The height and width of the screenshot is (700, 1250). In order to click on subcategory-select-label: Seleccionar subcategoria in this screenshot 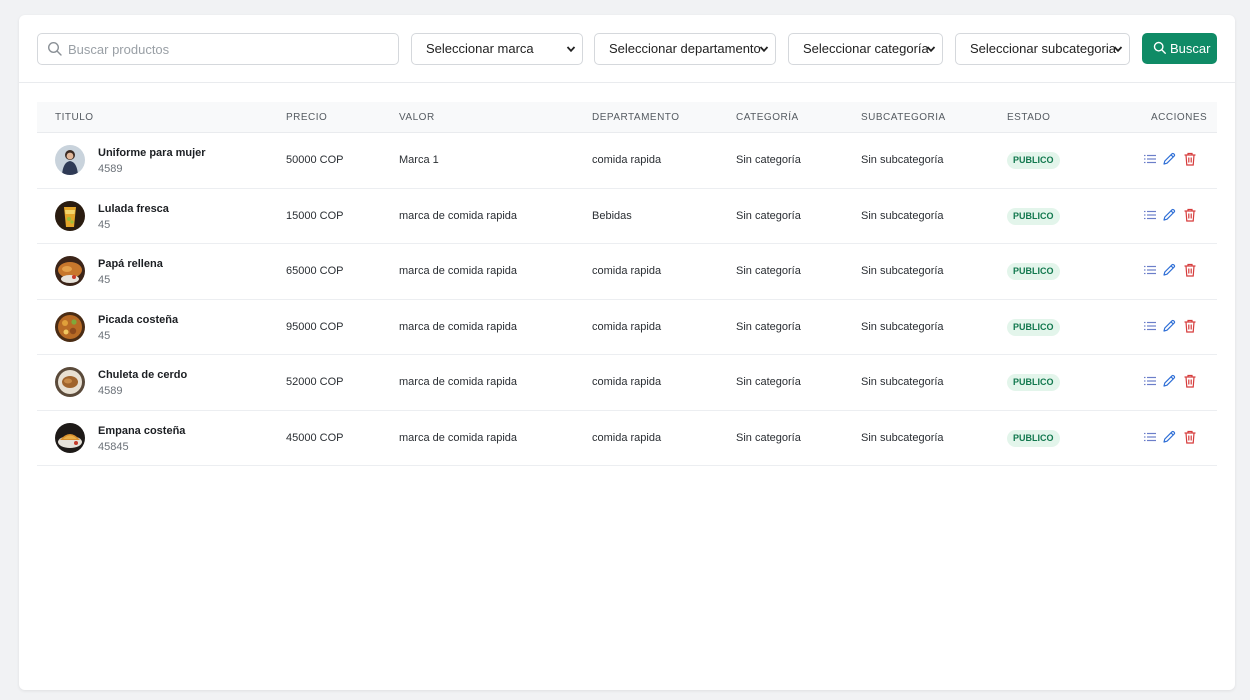, I will do `click(1043, 48)`.